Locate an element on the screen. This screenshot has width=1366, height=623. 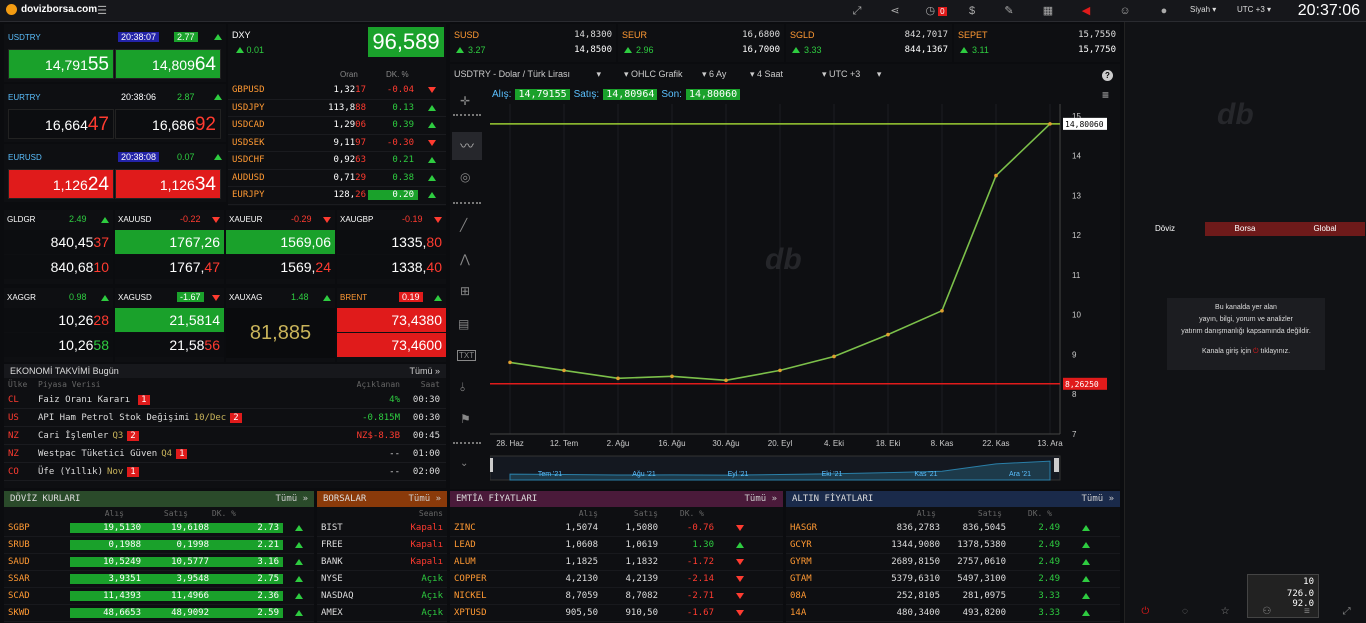
collapse-icon: ⌄ is located at coordinates (464, 463).